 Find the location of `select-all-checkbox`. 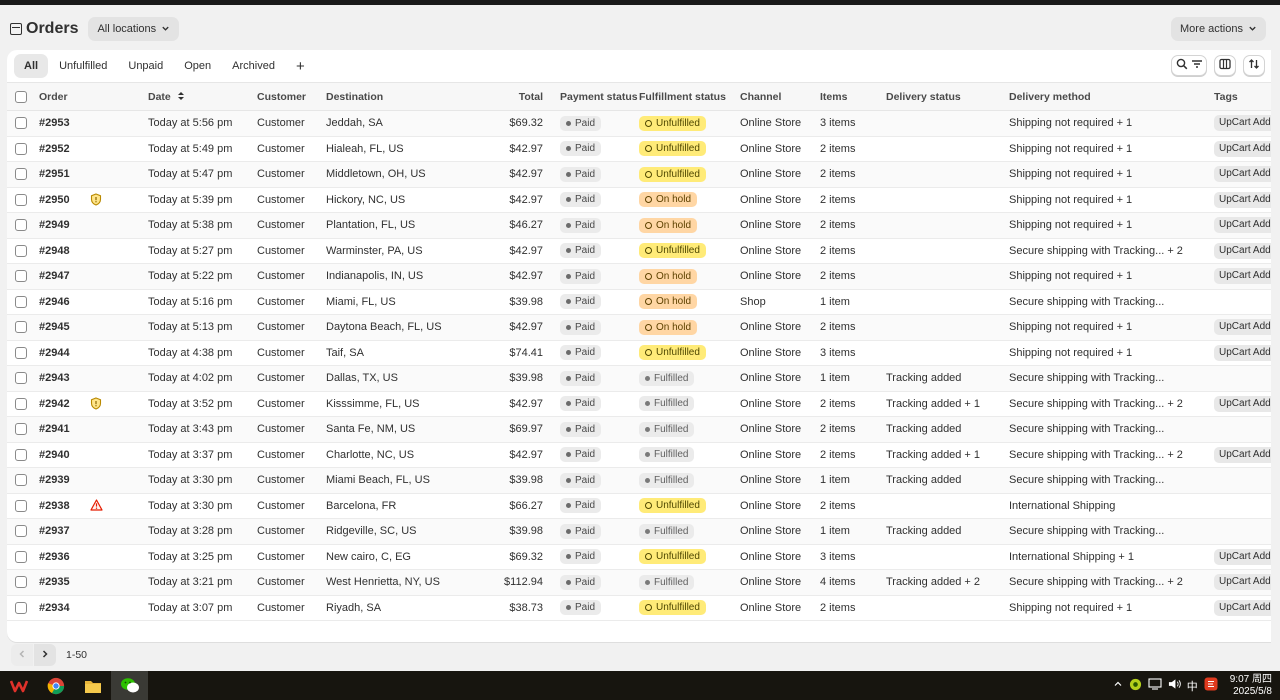

select-all-checkbox is located at coordinates (21, 96).